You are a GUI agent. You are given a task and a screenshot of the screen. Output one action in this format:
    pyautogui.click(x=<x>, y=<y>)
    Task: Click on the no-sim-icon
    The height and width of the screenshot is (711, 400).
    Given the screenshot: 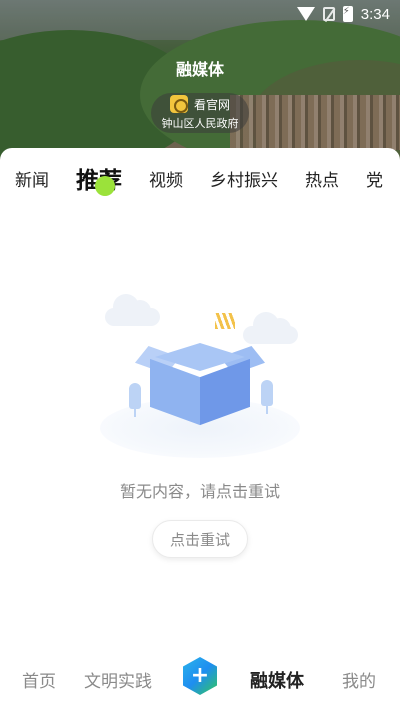 What is the action you would take?
    pyautogui.click(x=328, y=14)
    